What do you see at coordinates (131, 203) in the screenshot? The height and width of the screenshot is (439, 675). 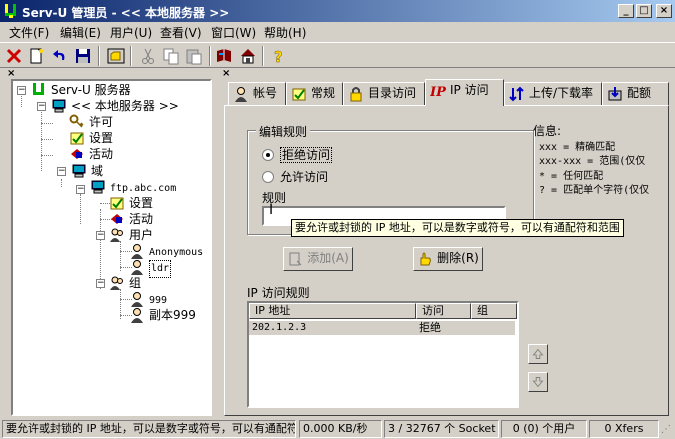 I see `tree-domain-settings: 设置` at bounding box center [131, 203].